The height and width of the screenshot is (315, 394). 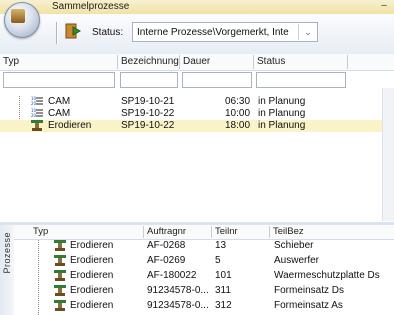 I want to click on column-header-dauer: Dauer, so click(x=217, y=62).